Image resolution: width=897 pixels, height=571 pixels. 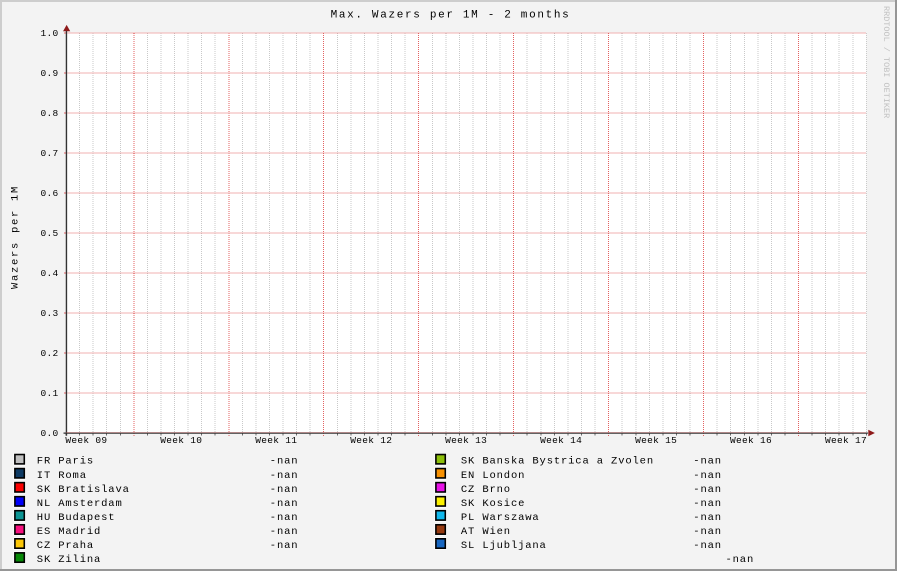 I want to click on svg-text: Week 15, so click(x=656, y=440).